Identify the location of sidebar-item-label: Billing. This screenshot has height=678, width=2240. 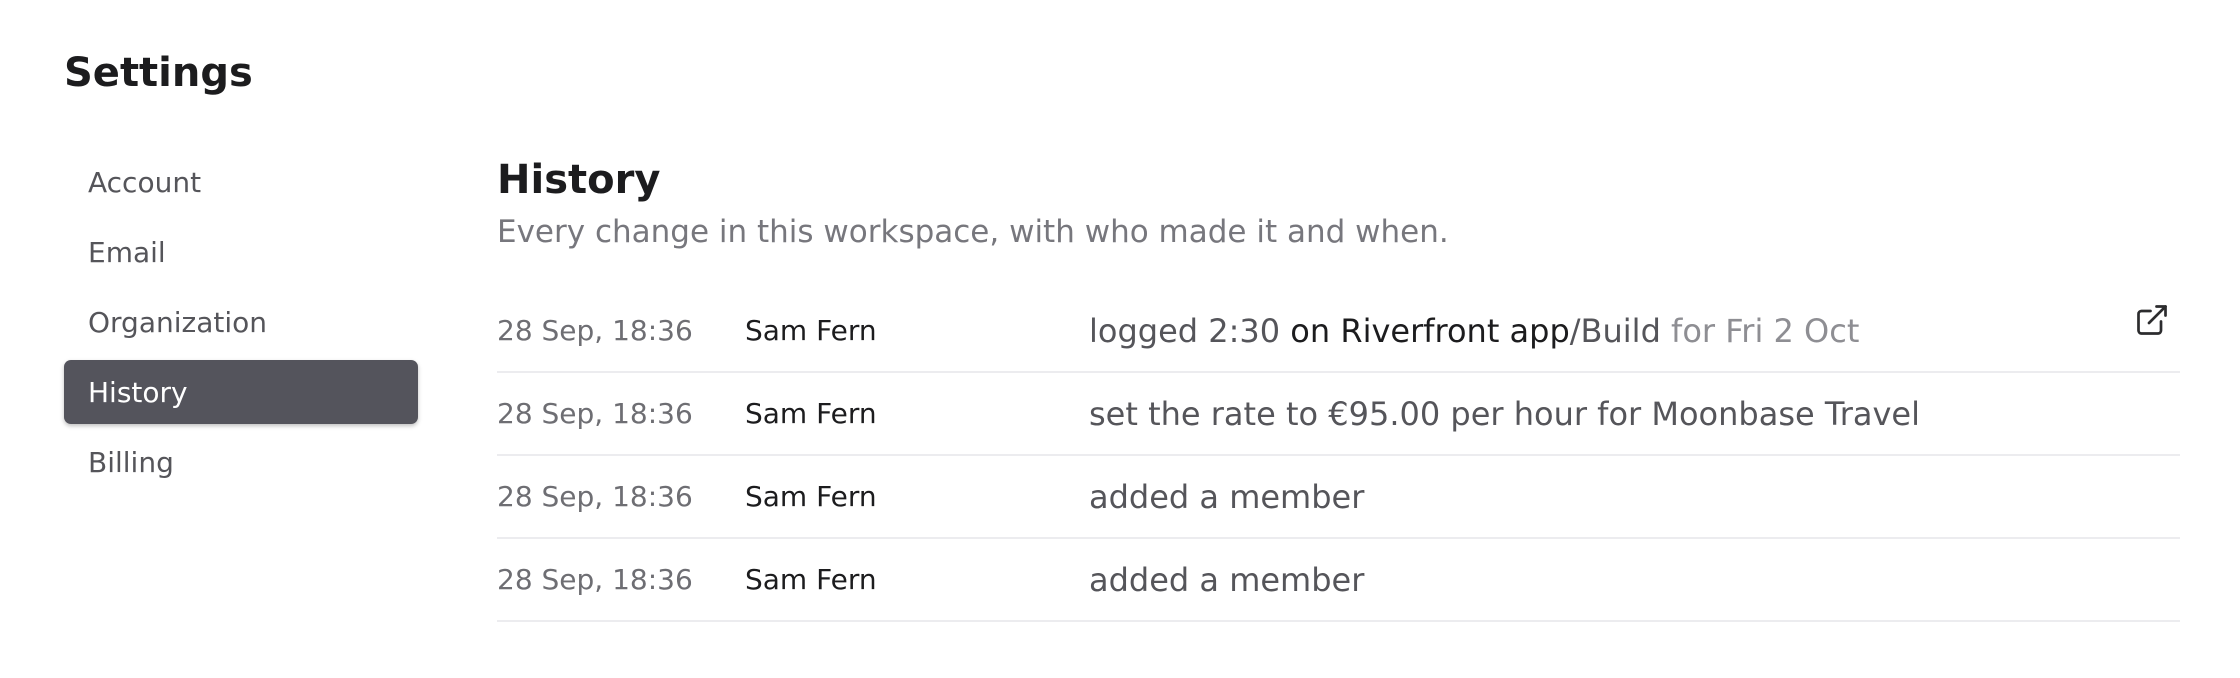
(131, 462).